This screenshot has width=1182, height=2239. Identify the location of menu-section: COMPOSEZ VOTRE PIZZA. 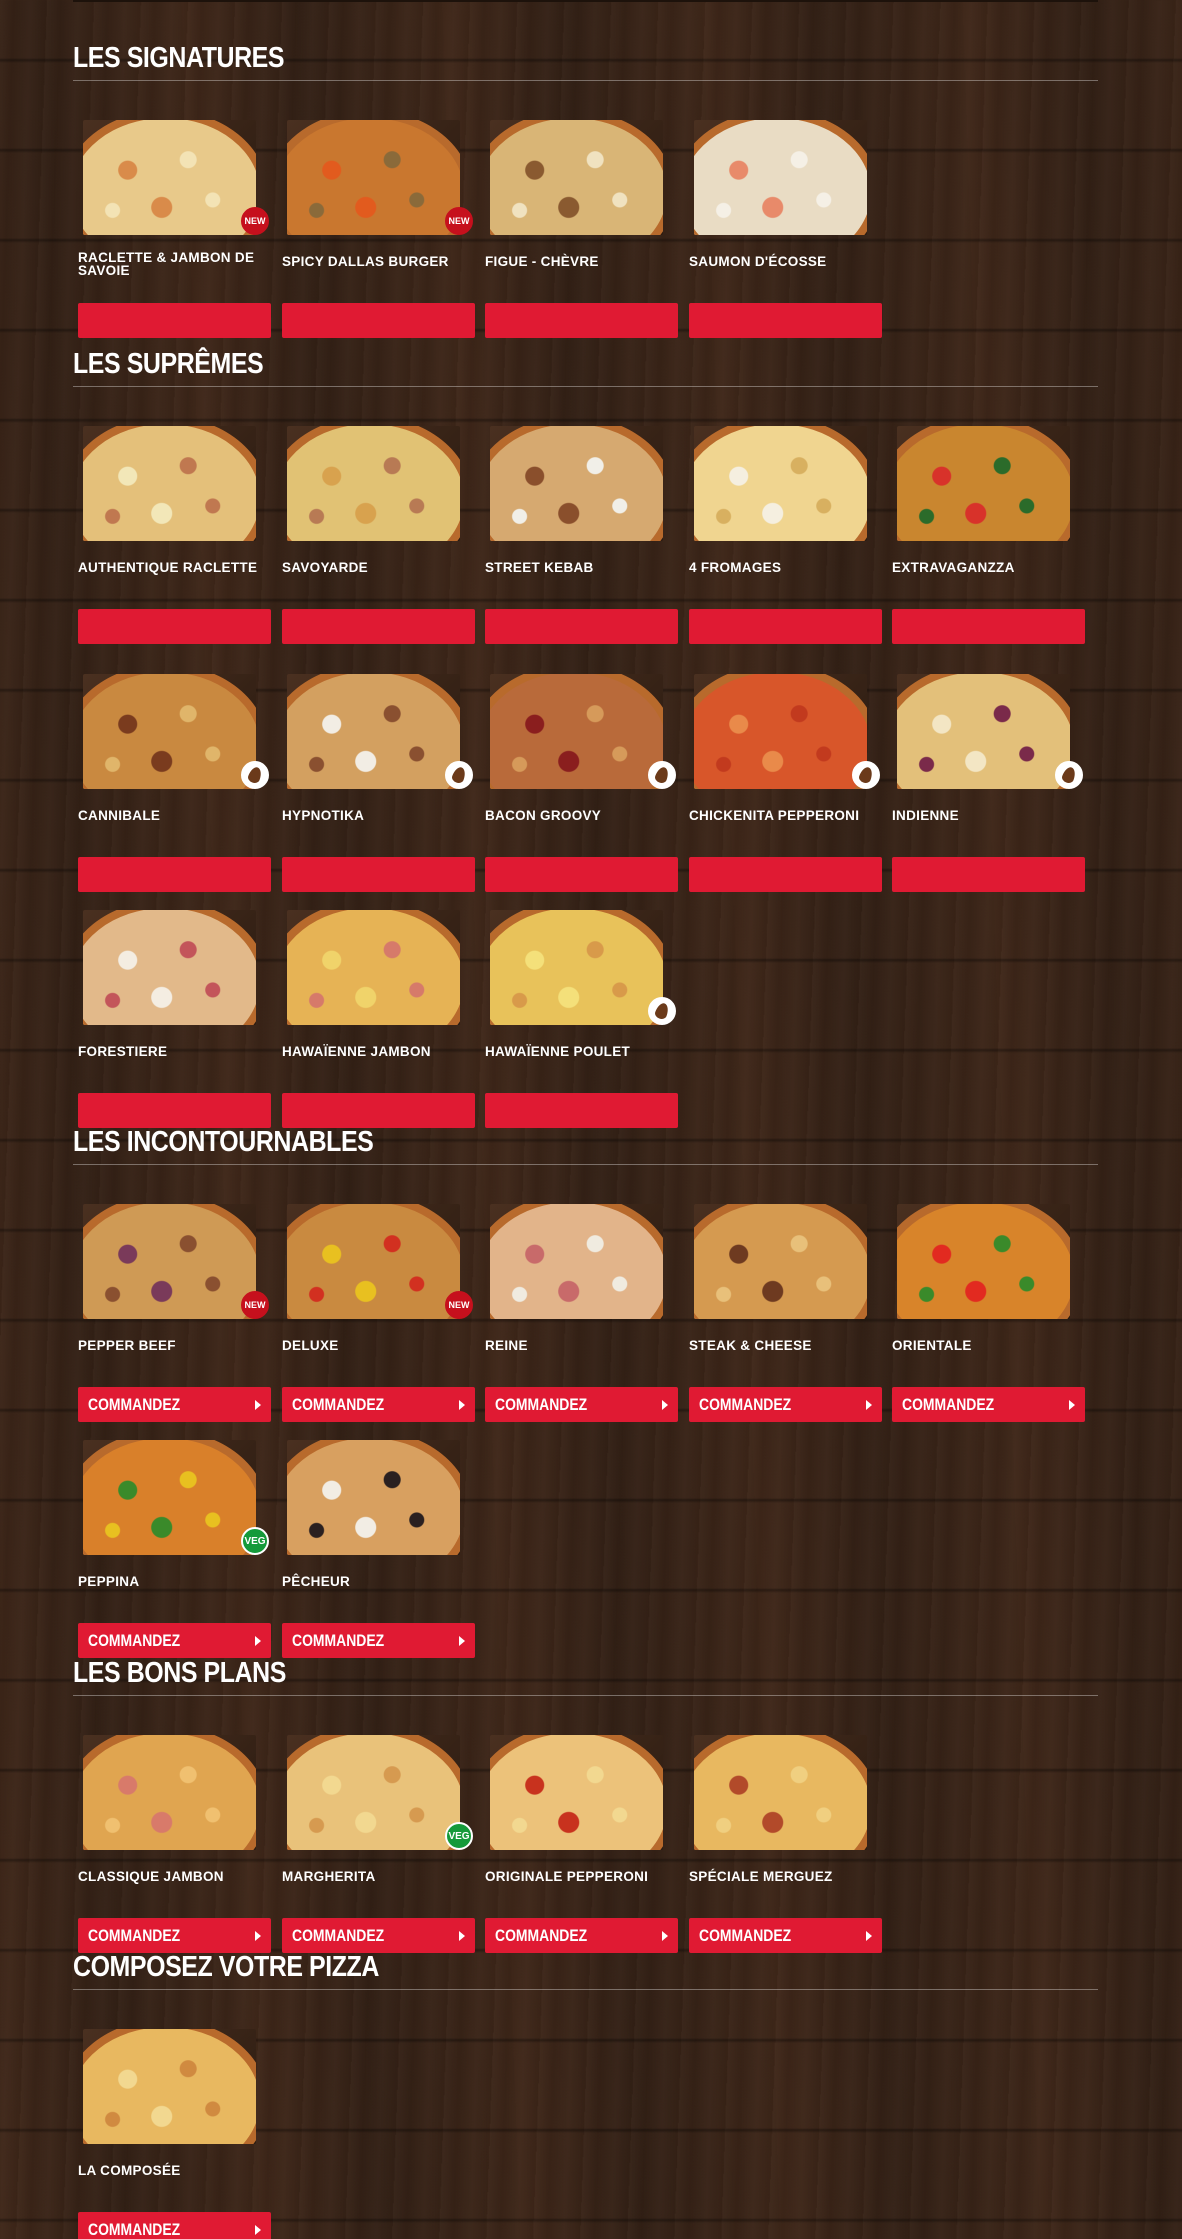
(585, 1969).